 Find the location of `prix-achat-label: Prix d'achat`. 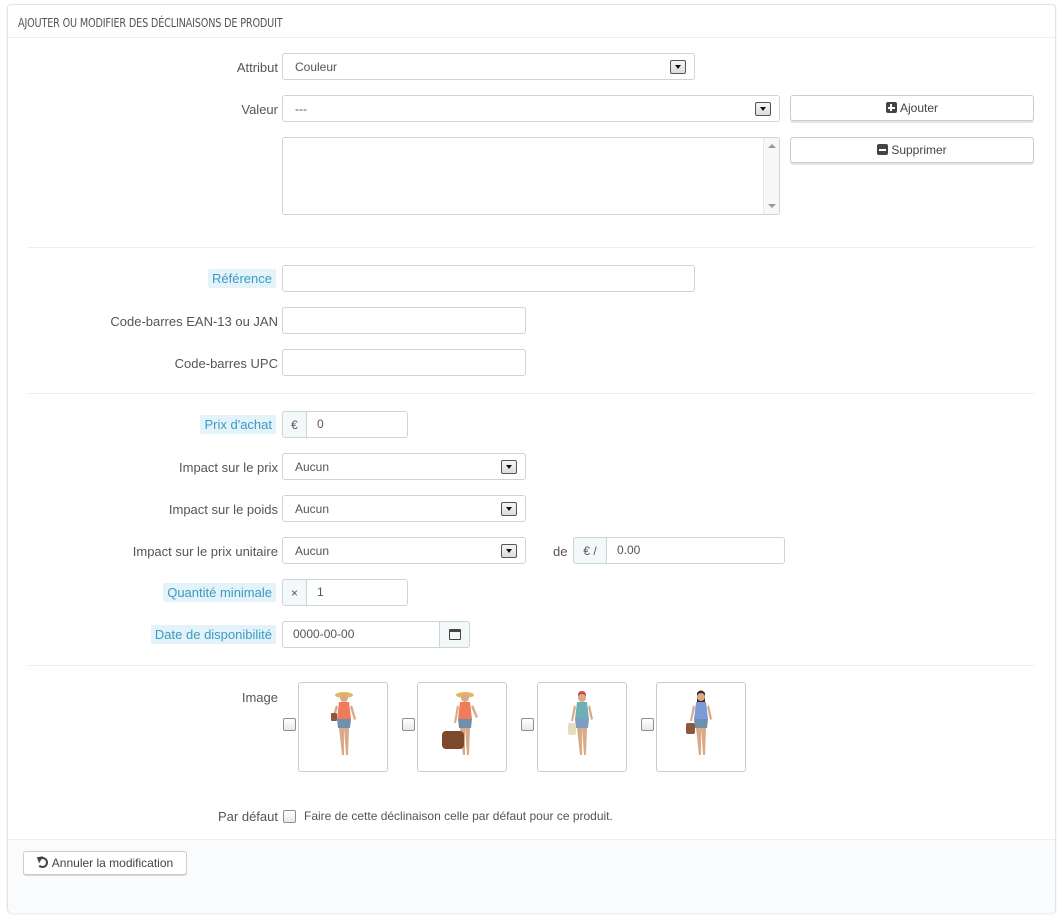

prix-achat-label: Prix d'achat is located at coordinates (238, 424).